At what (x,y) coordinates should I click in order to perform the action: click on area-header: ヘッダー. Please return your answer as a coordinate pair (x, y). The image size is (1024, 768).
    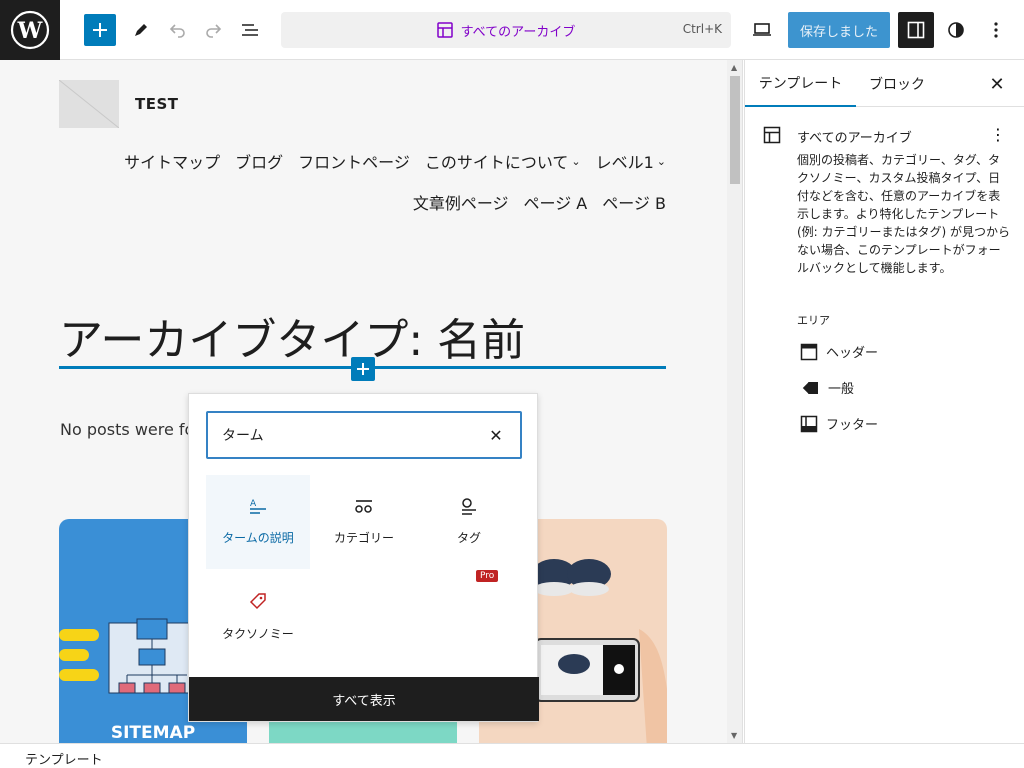
    Looking at the image, I should click on (839, 351).